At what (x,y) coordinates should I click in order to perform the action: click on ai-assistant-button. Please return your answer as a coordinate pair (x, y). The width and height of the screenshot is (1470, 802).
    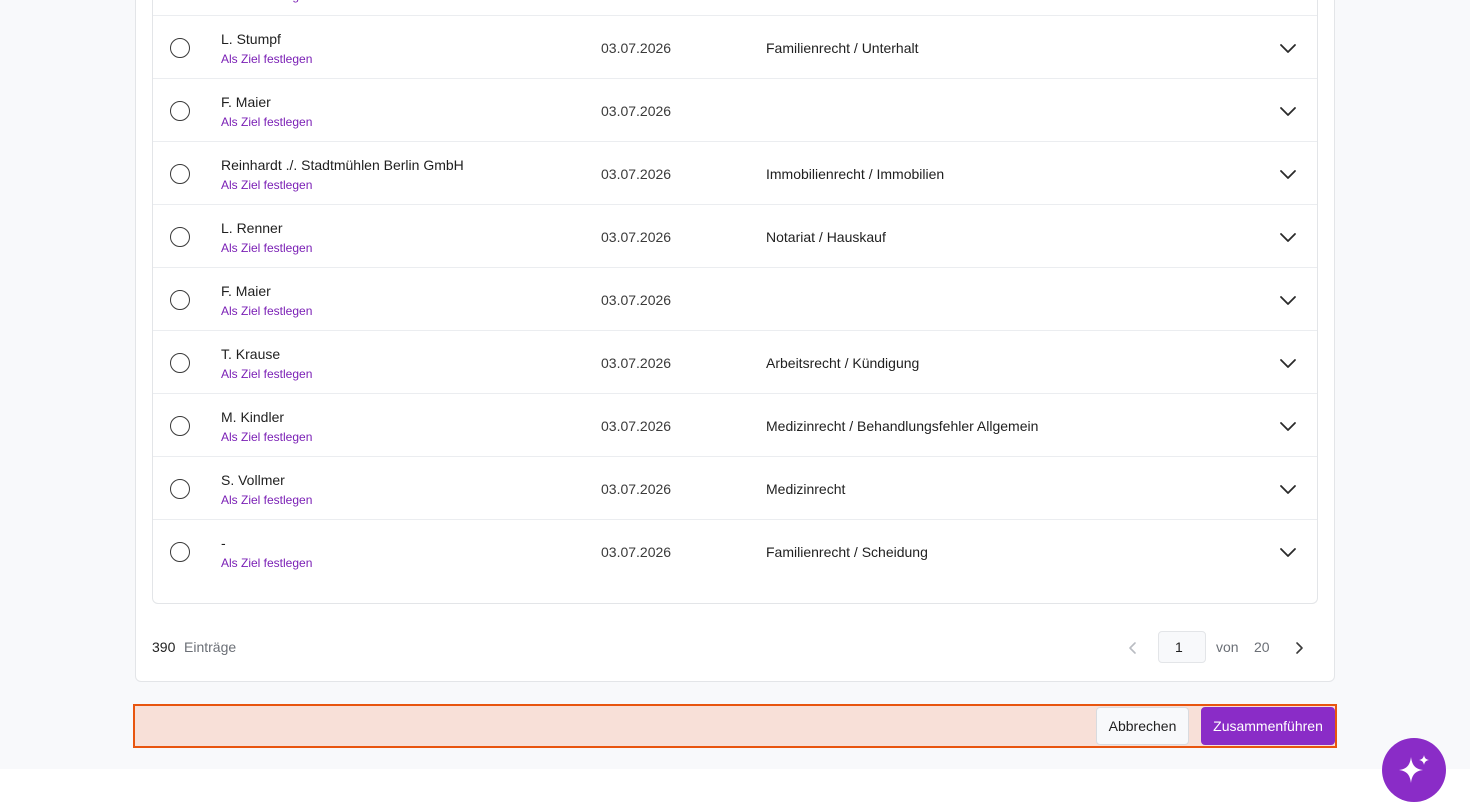
    Looking at the image, I should click on (1414, 770).